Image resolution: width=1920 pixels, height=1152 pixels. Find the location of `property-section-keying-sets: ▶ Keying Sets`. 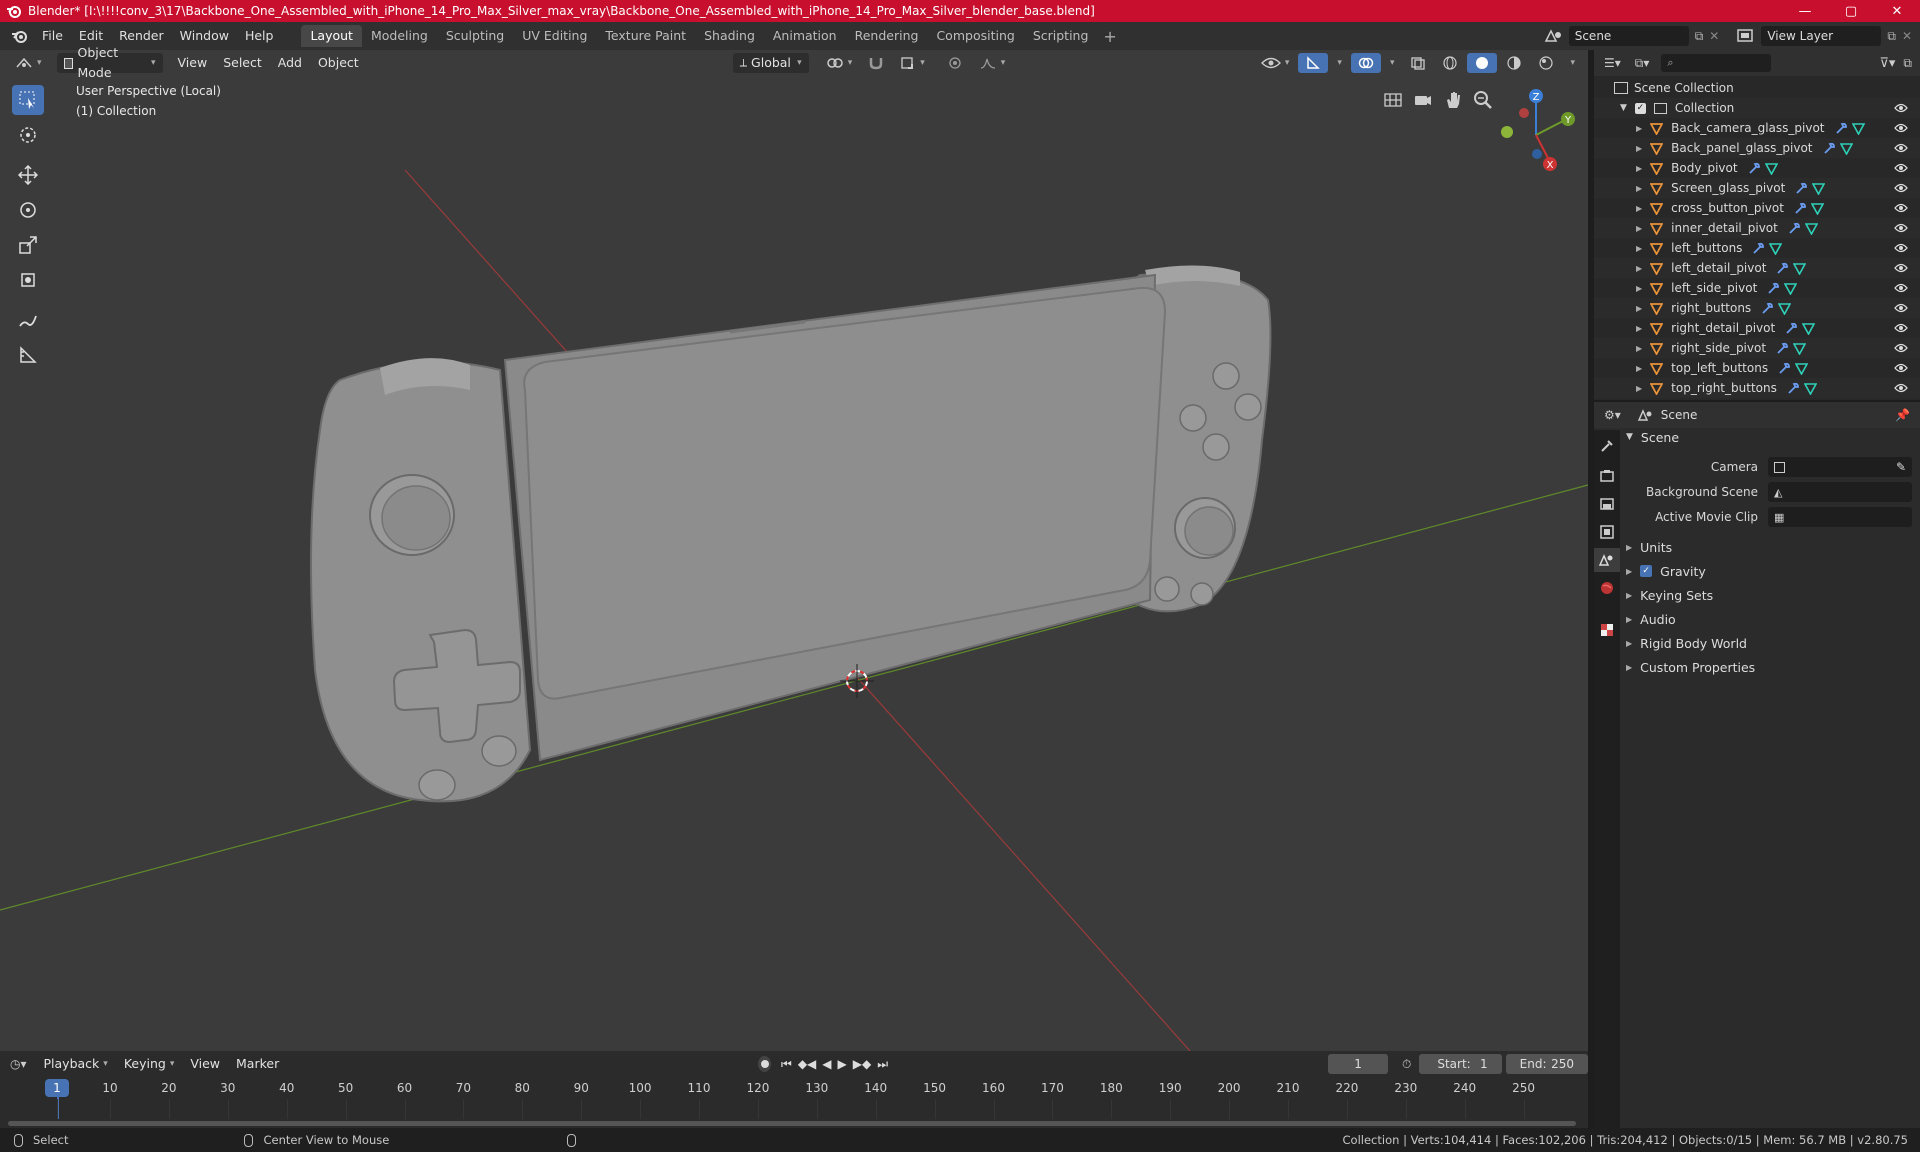

property-section-keying-sets: ▶ Keying Sets is located at coordinates (1768, 595).